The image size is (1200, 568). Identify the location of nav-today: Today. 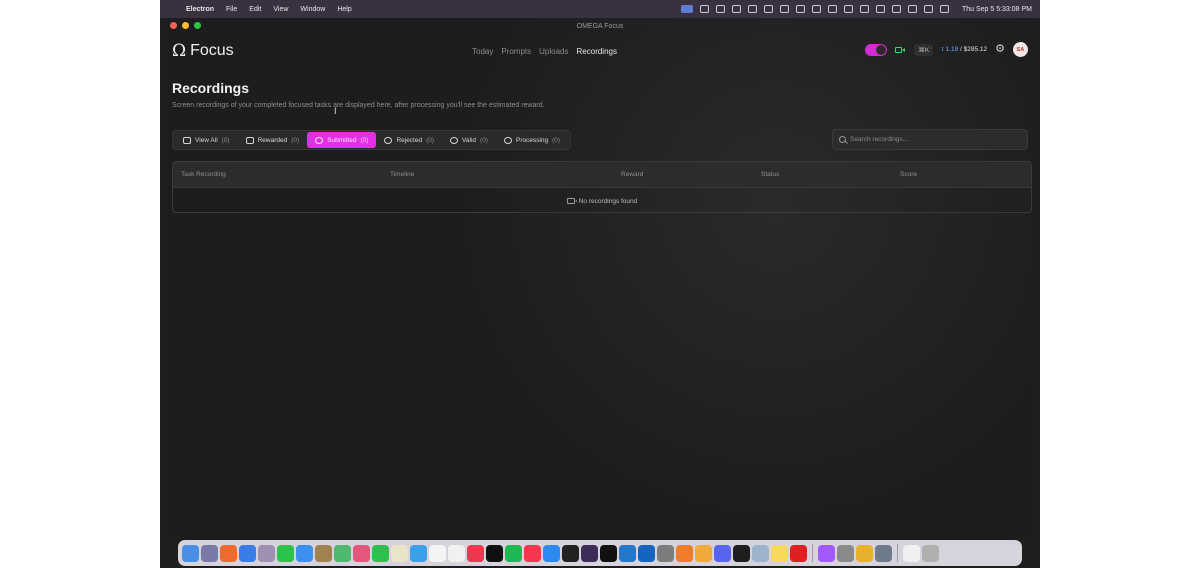
(482, 51).